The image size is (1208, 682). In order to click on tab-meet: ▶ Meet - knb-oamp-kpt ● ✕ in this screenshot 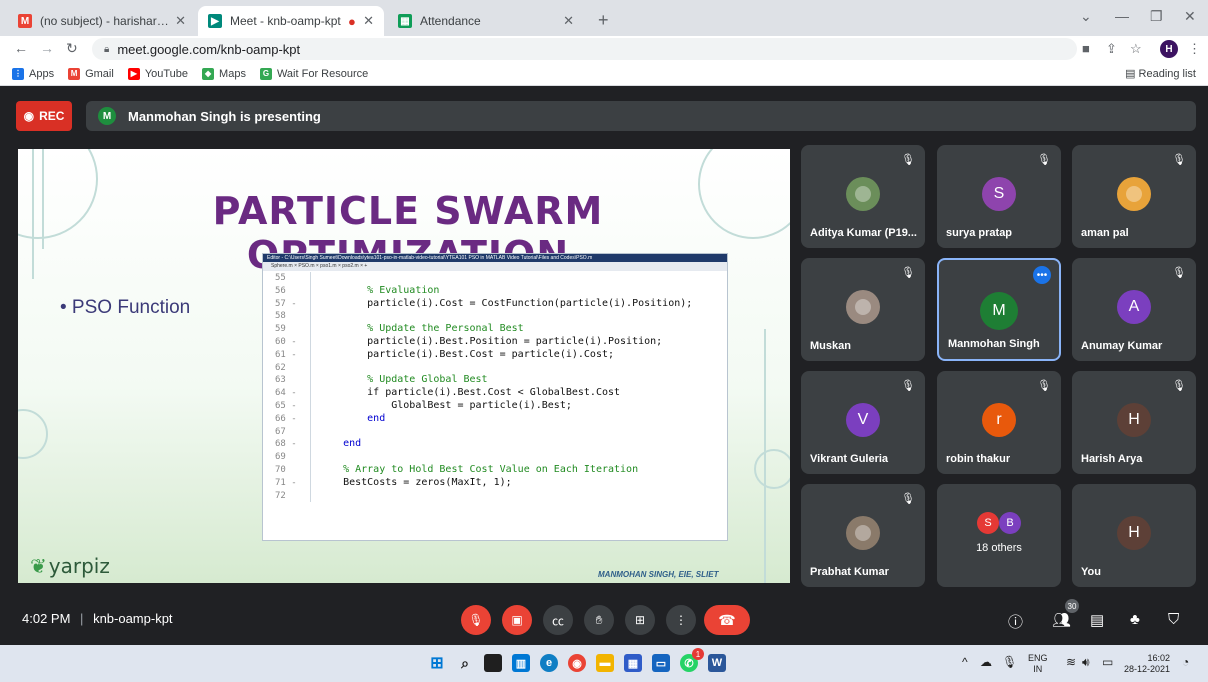, I will do `click(291, 21)`.